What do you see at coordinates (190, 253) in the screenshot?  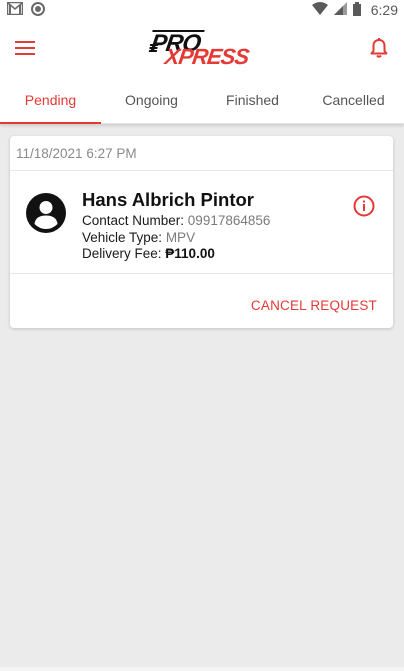 I see `fee-value: ₱110.00` at bounding box center [190, 253].